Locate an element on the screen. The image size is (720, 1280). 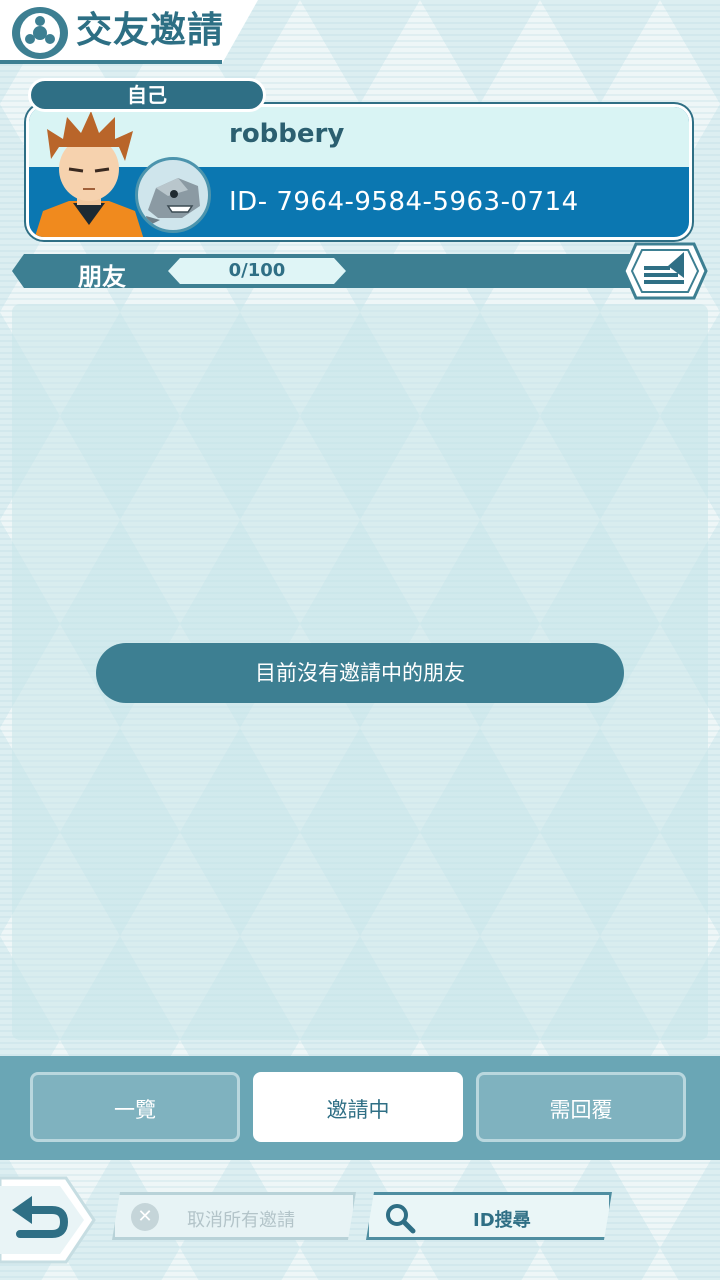
id-search-button: ID搜尋 is located at coordinates (489, 1216).